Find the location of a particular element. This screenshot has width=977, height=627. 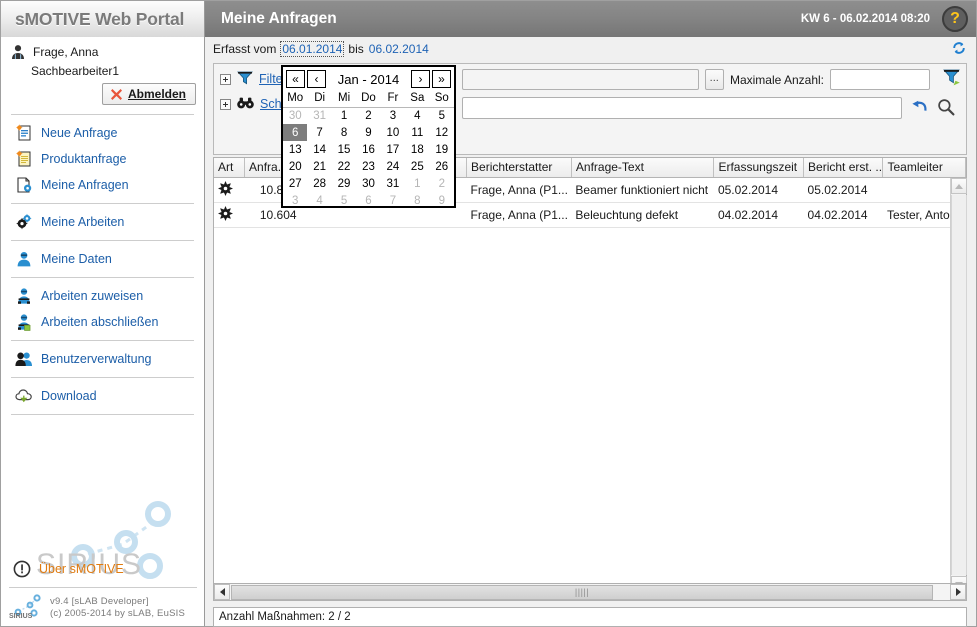

calendar-weekday: So is located at coordinates (441, 99).